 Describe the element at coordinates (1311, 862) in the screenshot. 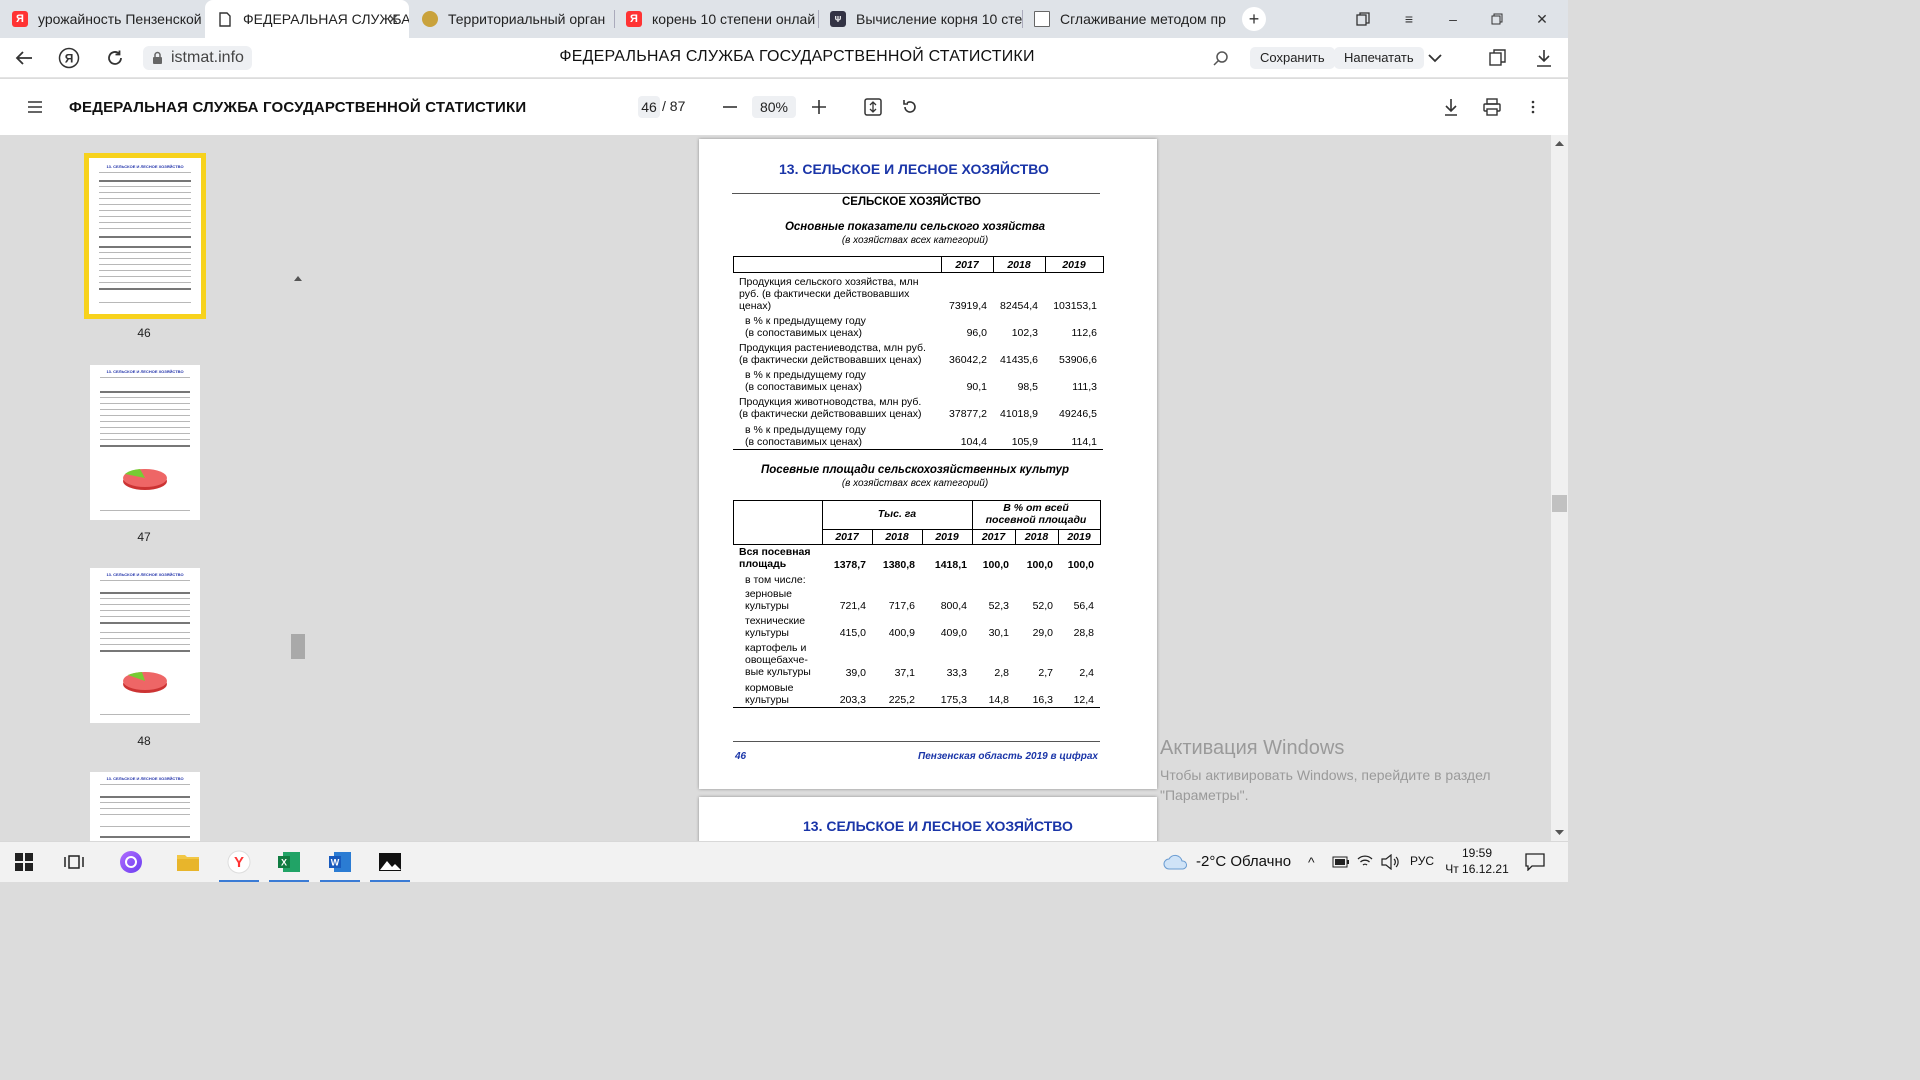

I see `tray-expand-icon: ^` at that location.